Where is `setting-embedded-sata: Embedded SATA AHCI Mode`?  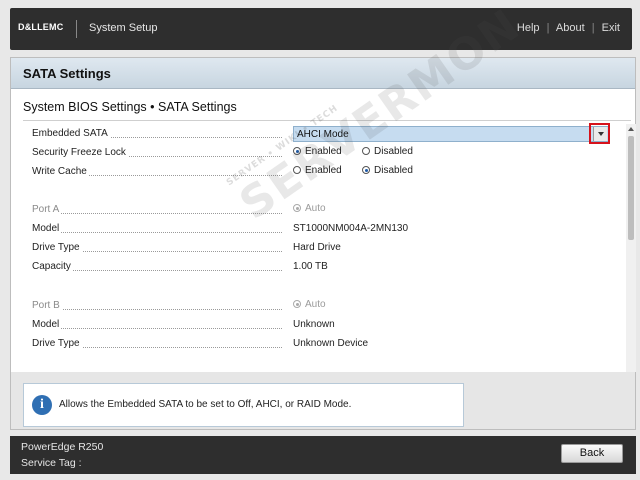
setting-embedded-sata: Embedded SATA AHCI Mode is located at coordinates (322, 135).